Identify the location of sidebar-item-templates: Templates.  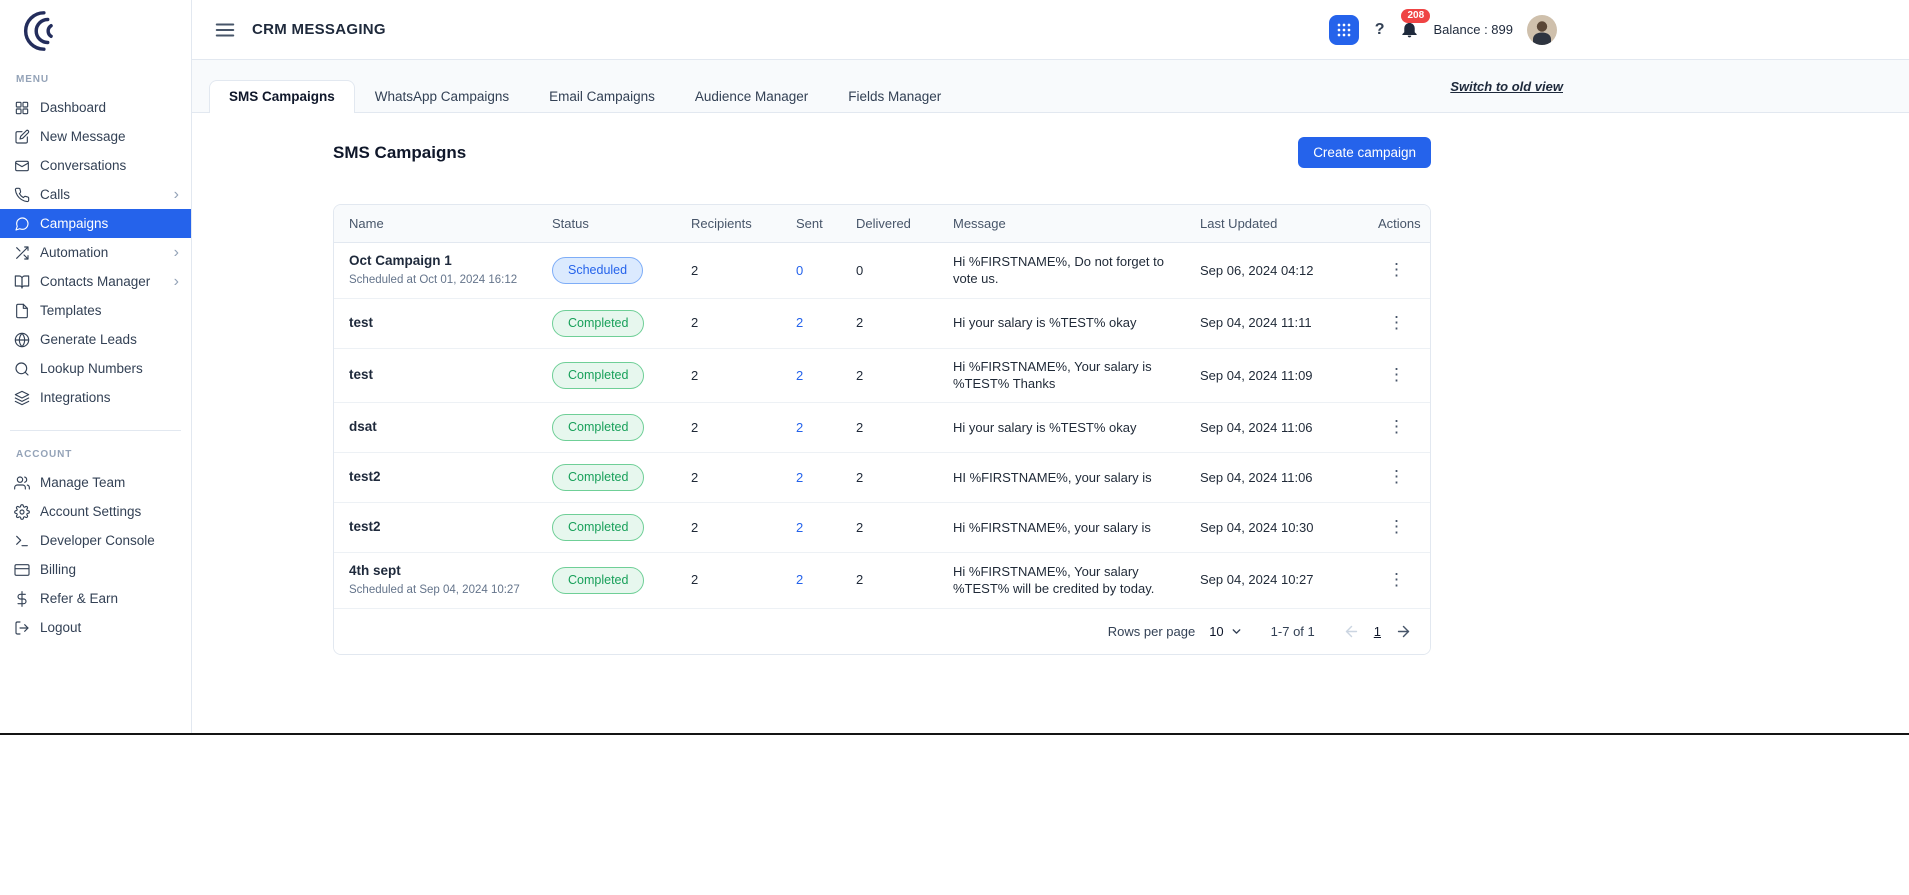
(95, 310).